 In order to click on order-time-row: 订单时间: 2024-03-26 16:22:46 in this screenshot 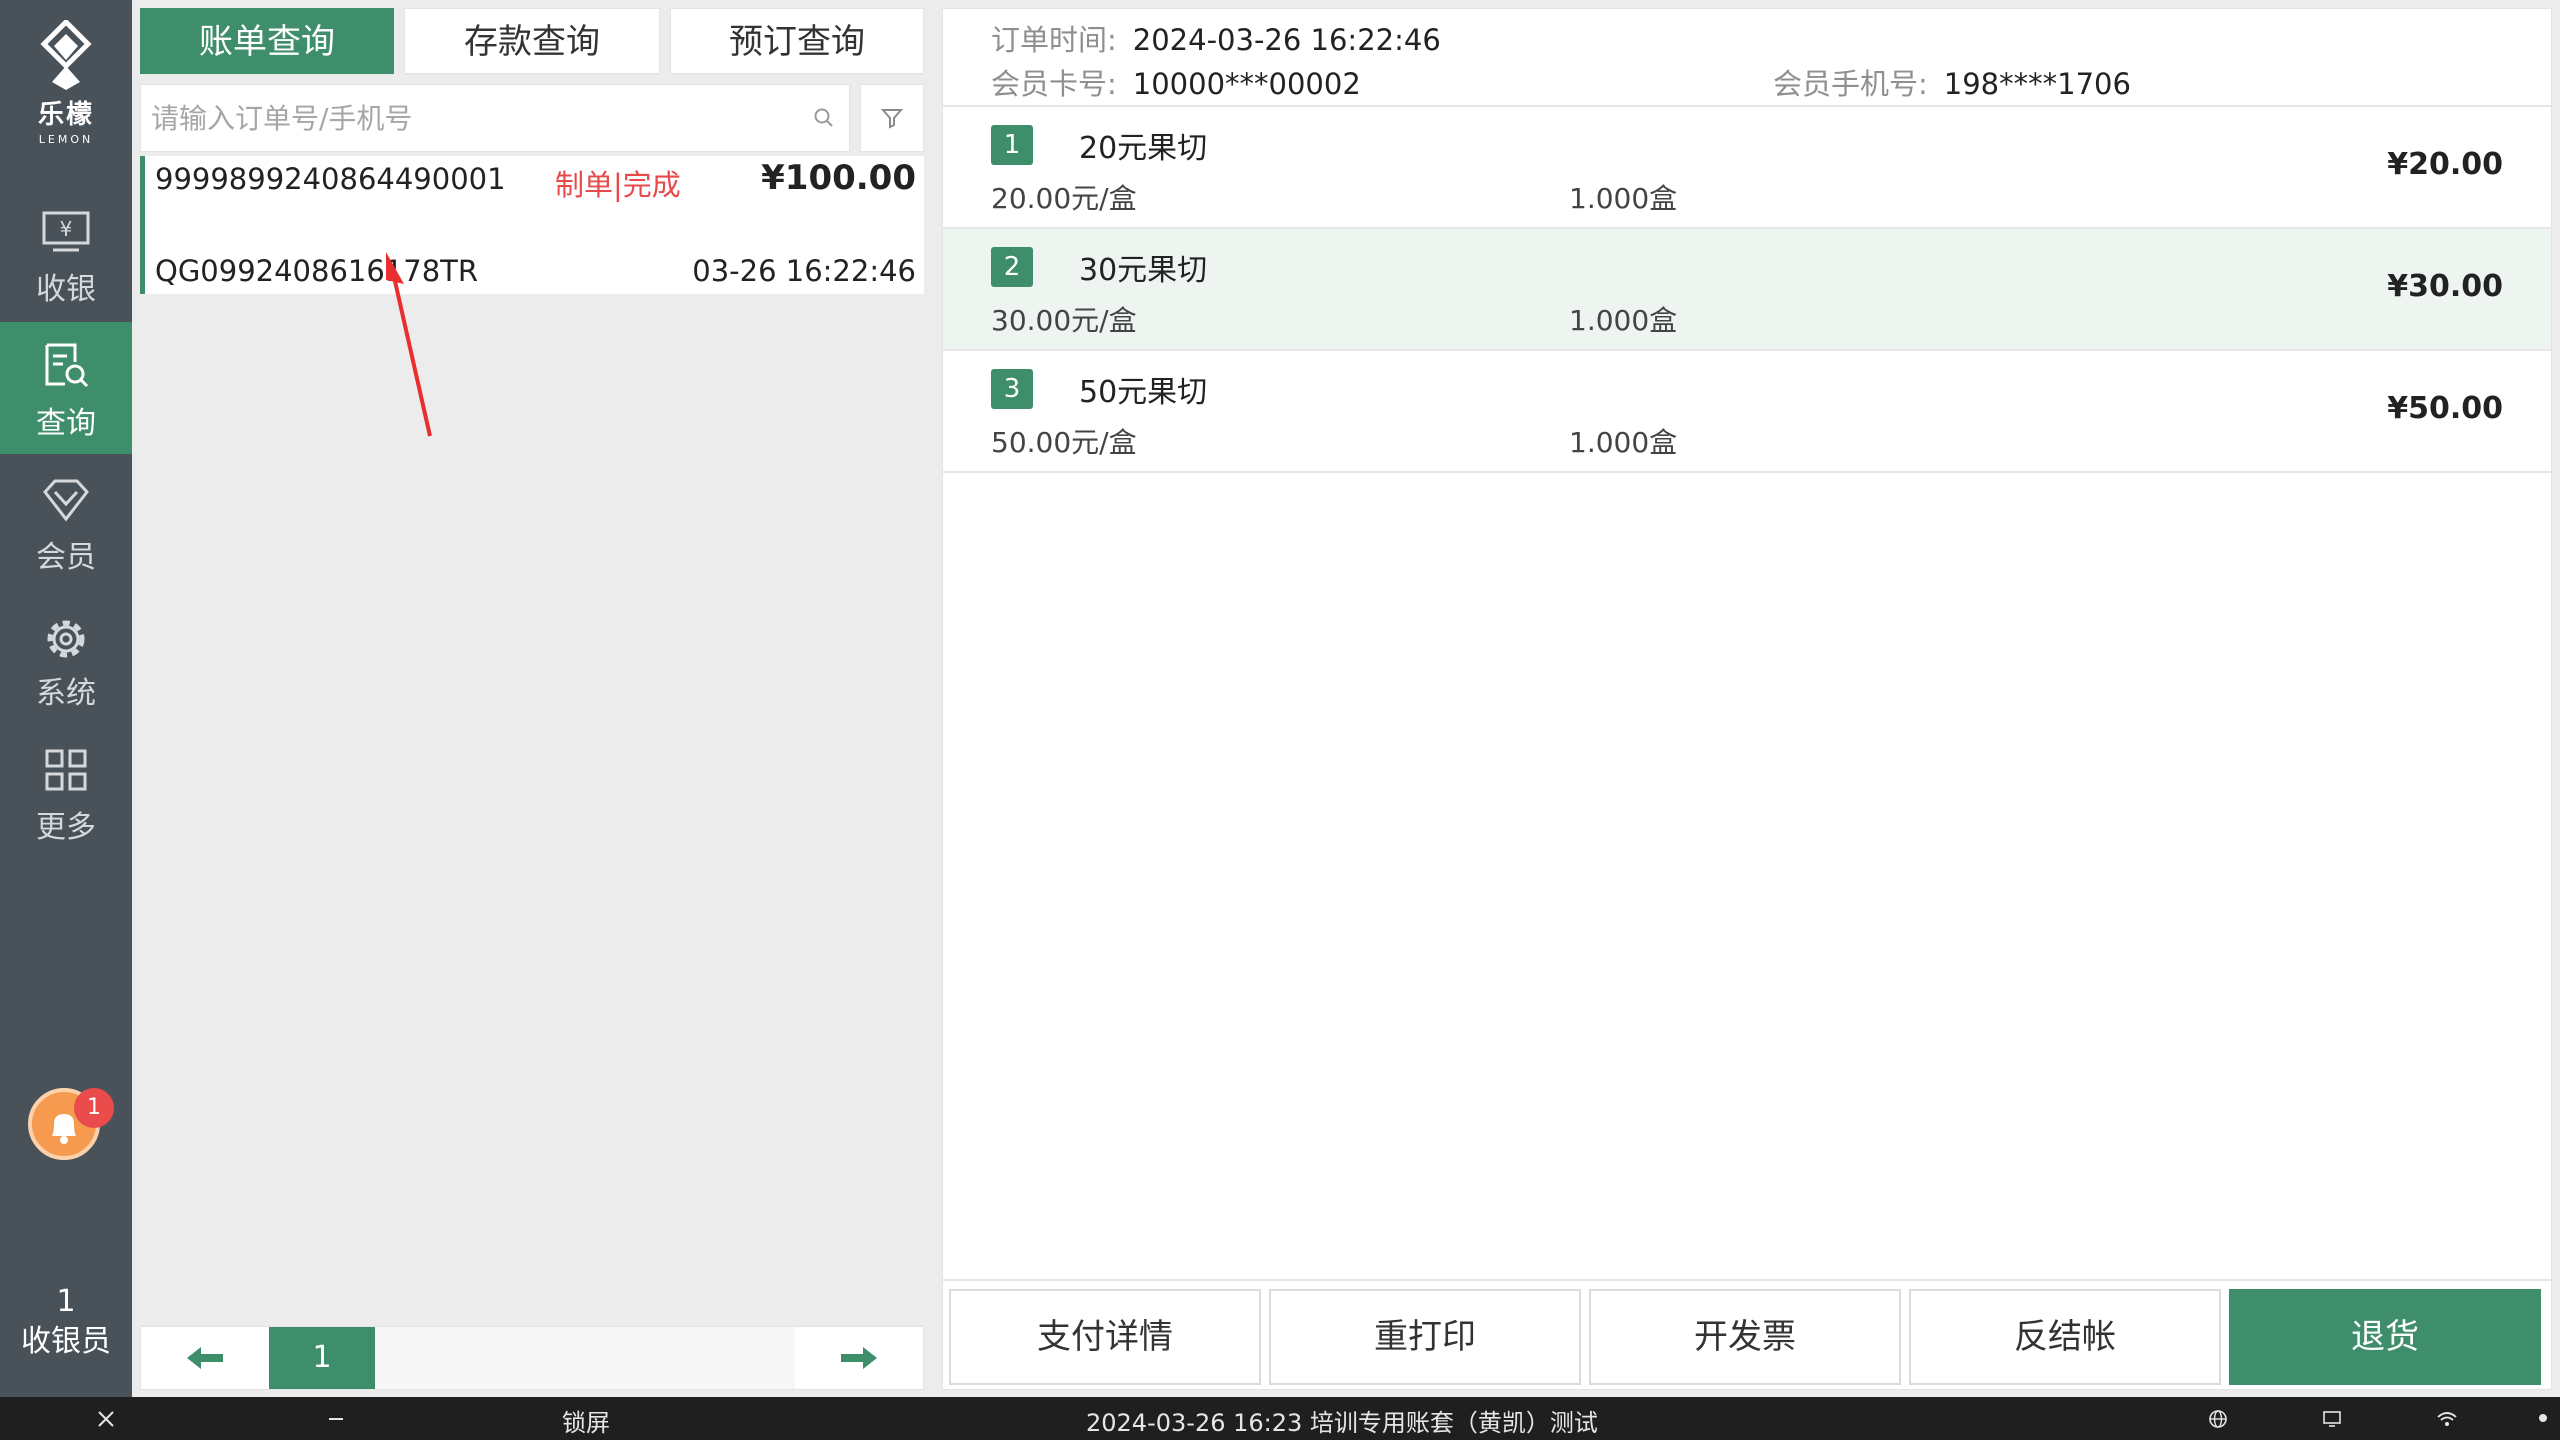, I will do `click(1216, 38)`.